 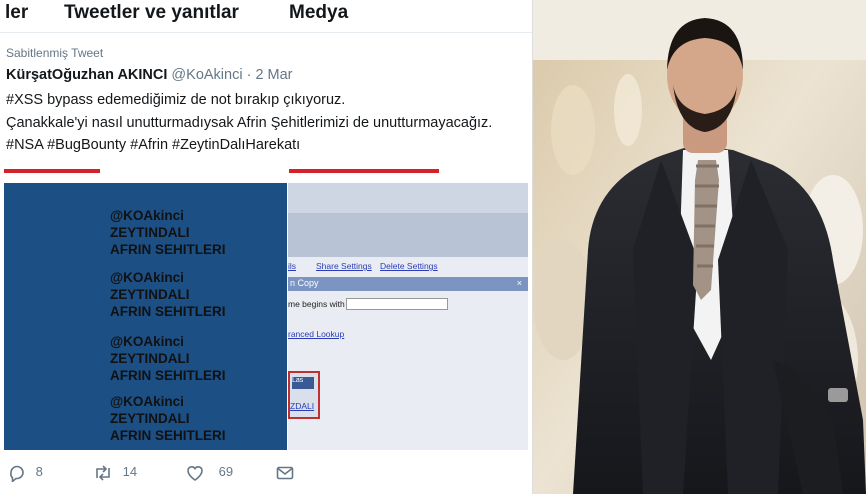 What do you see at coordinates (130, 472) in the screenshot?
I see `retweet-count: 14` at bounding box center [130, 472].